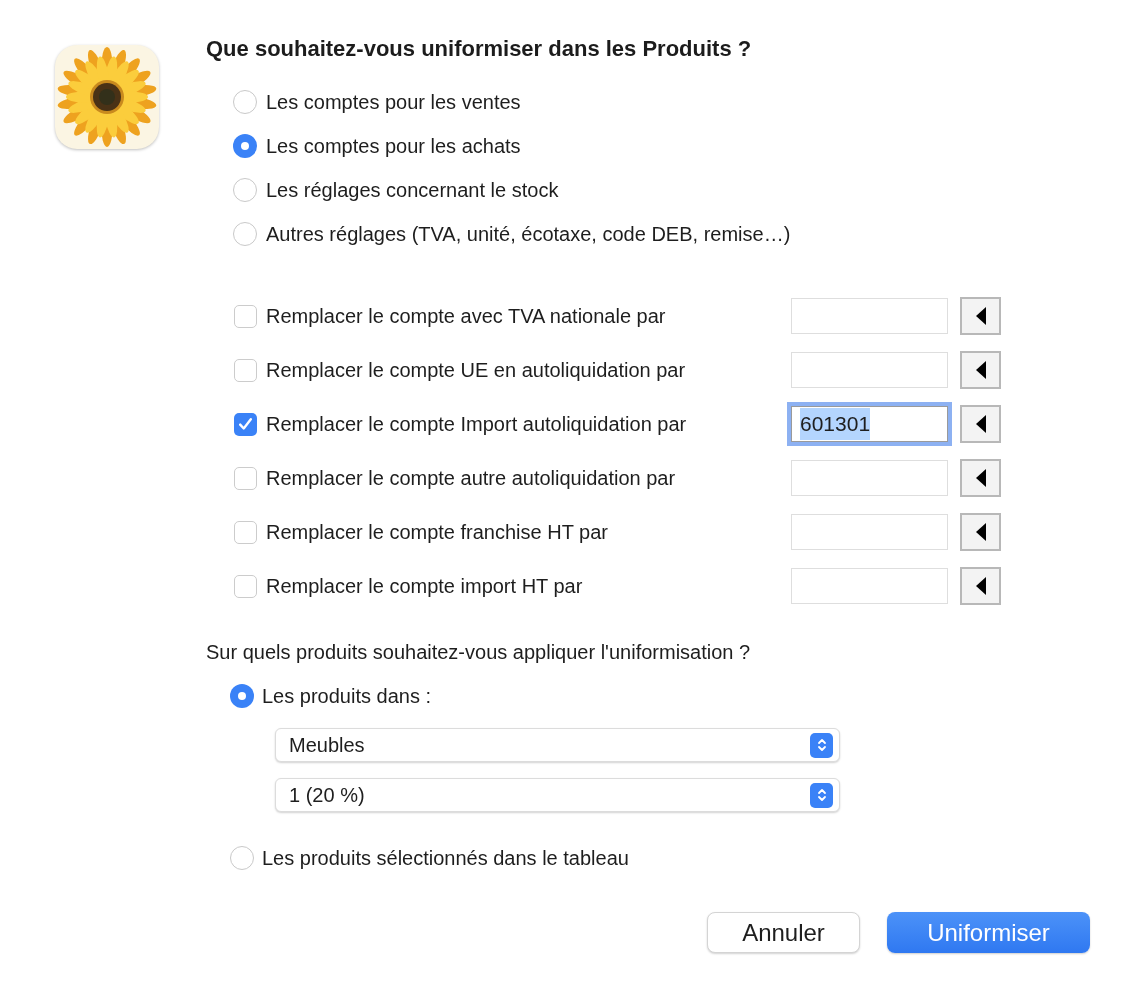 The height and width of the screenshot is (982, 1126). I want to click on checkbox-label: Remplacer le compte avec TVA nationale par, so click(466, 316).